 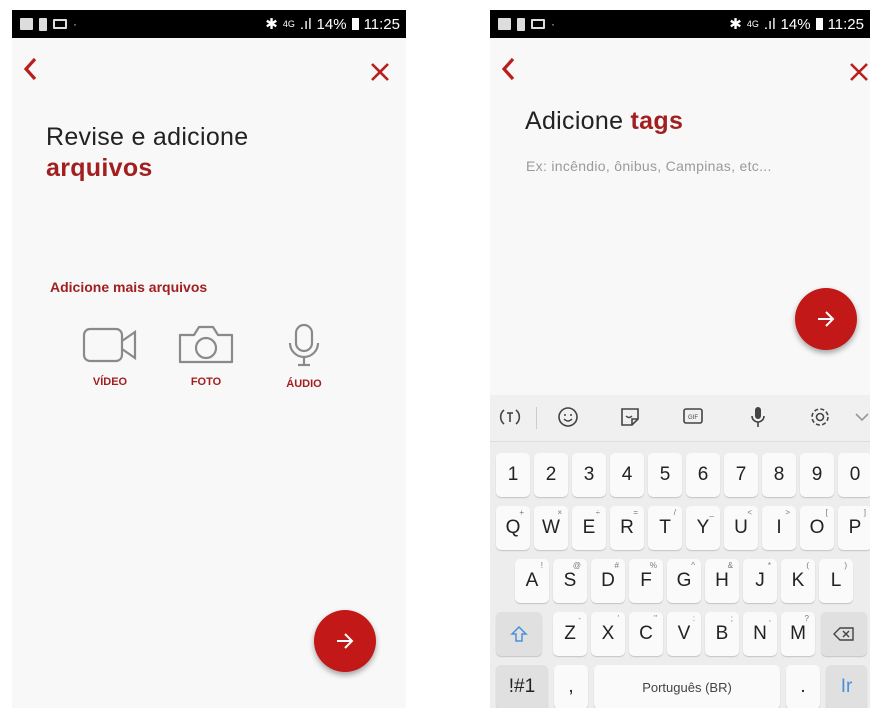 I want to click on key-c-label: C, so click(x=646, y=633).